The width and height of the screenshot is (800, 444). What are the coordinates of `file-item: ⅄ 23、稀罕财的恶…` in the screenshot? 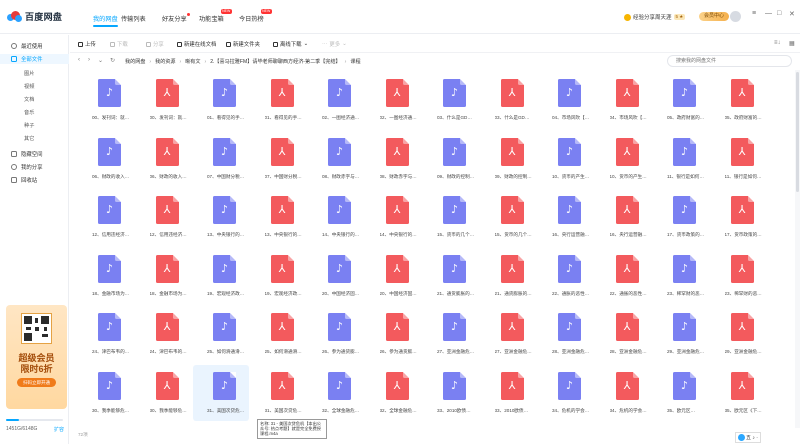 It's located at (739, 276).